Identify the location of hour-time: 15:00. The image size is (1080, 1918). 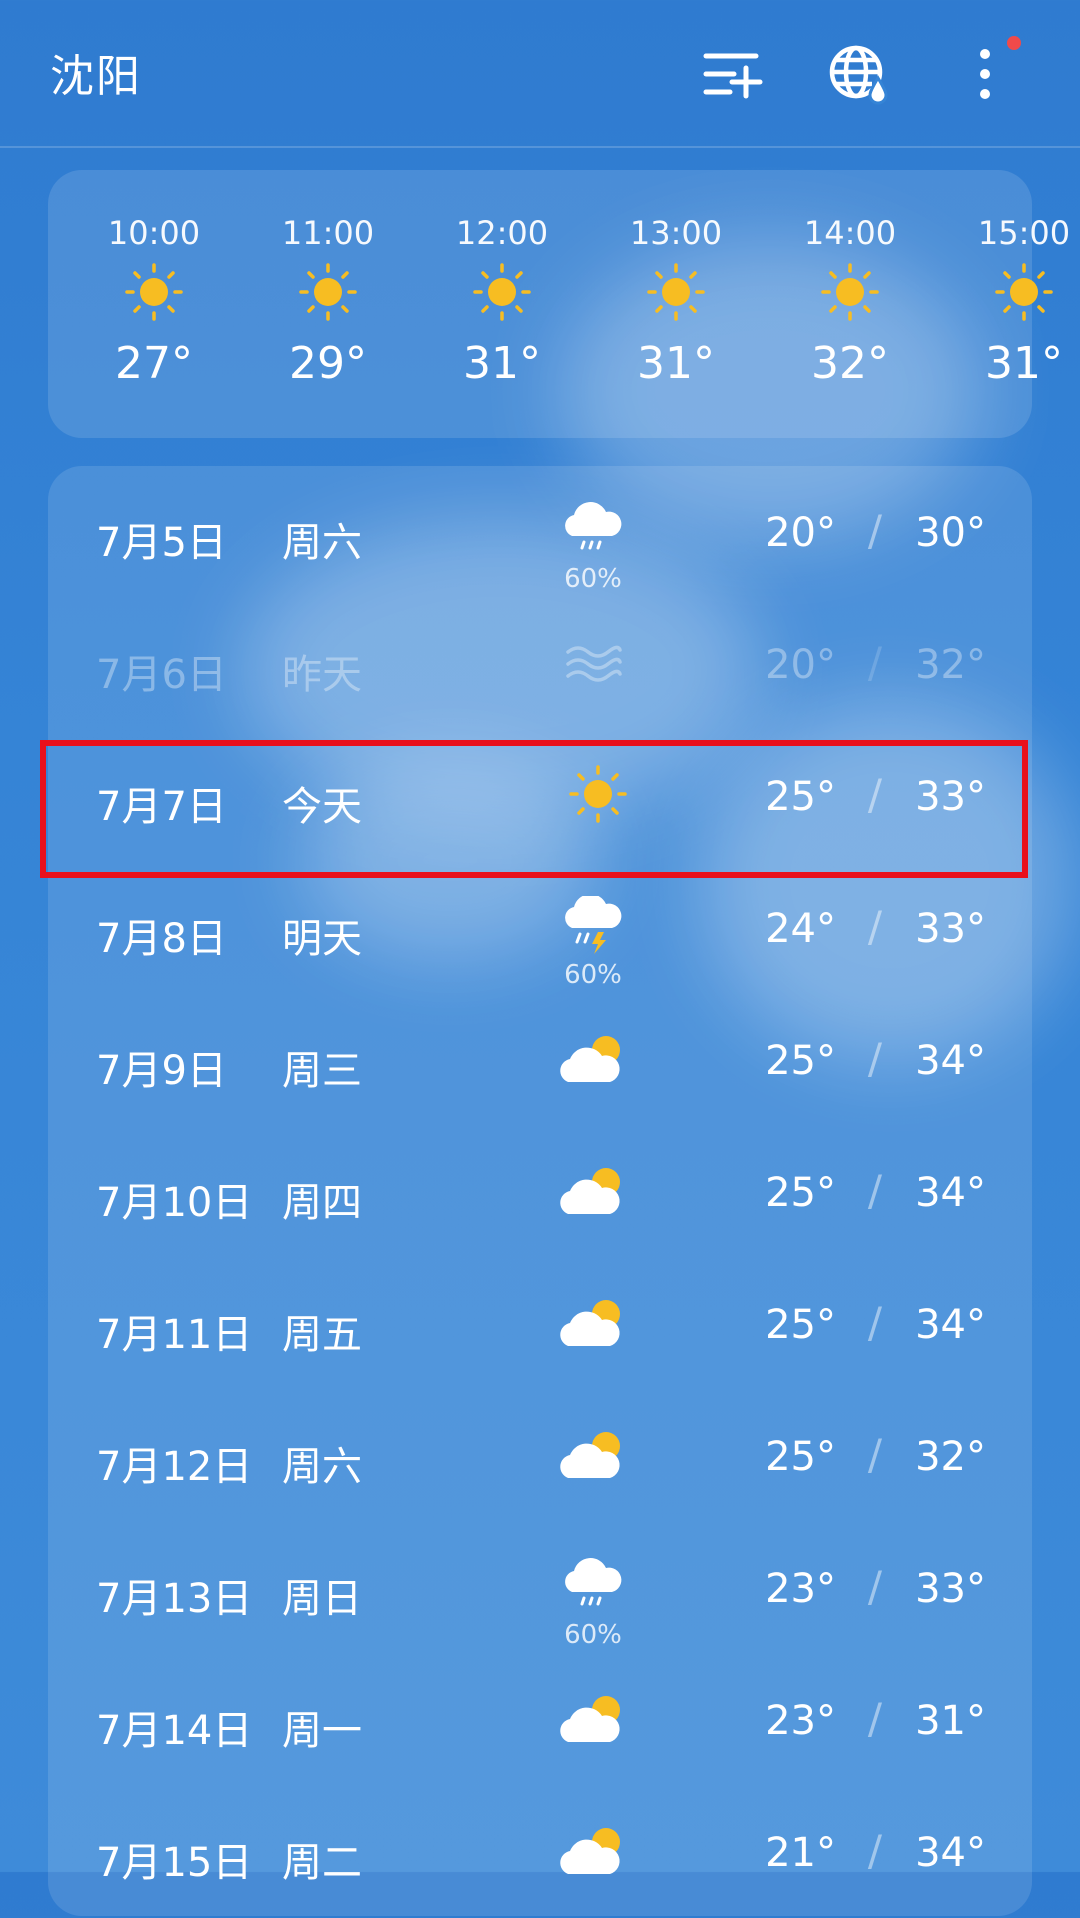
(1024, 233).